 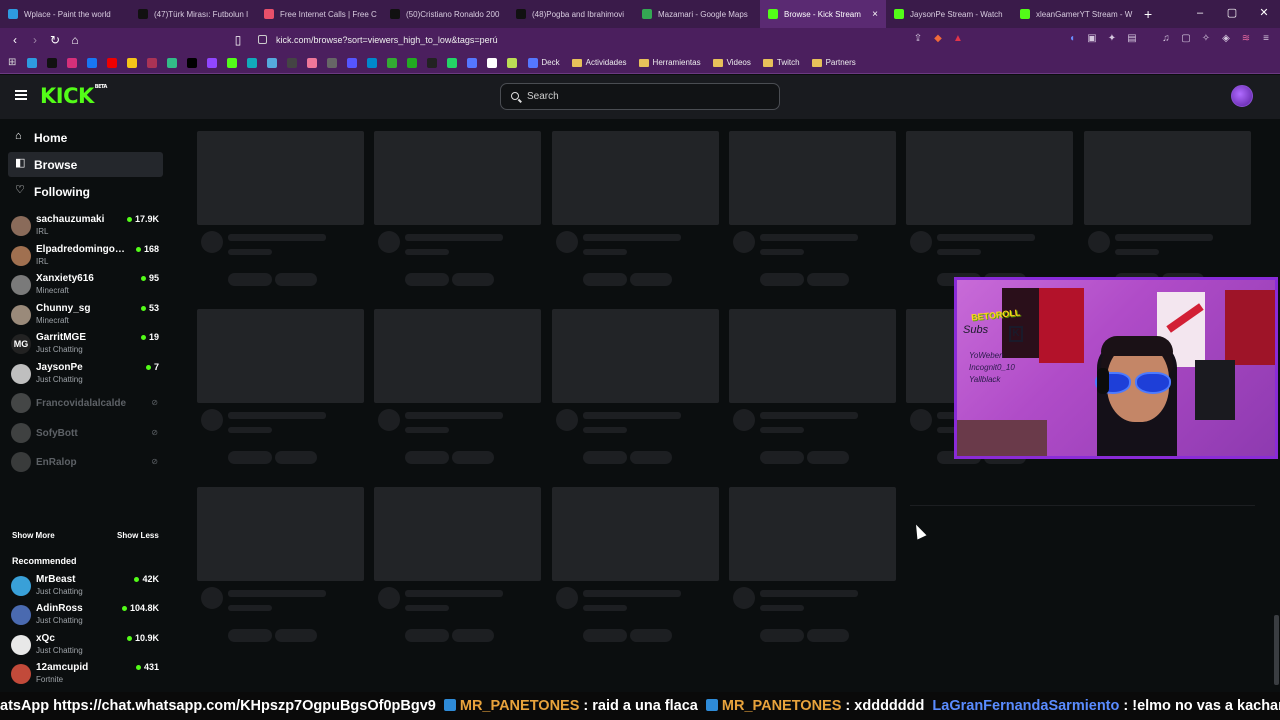 What do you see at coordinates (92, 62) in the screenshot?
I see `facebook-icon` at bounding box center [92, 62].